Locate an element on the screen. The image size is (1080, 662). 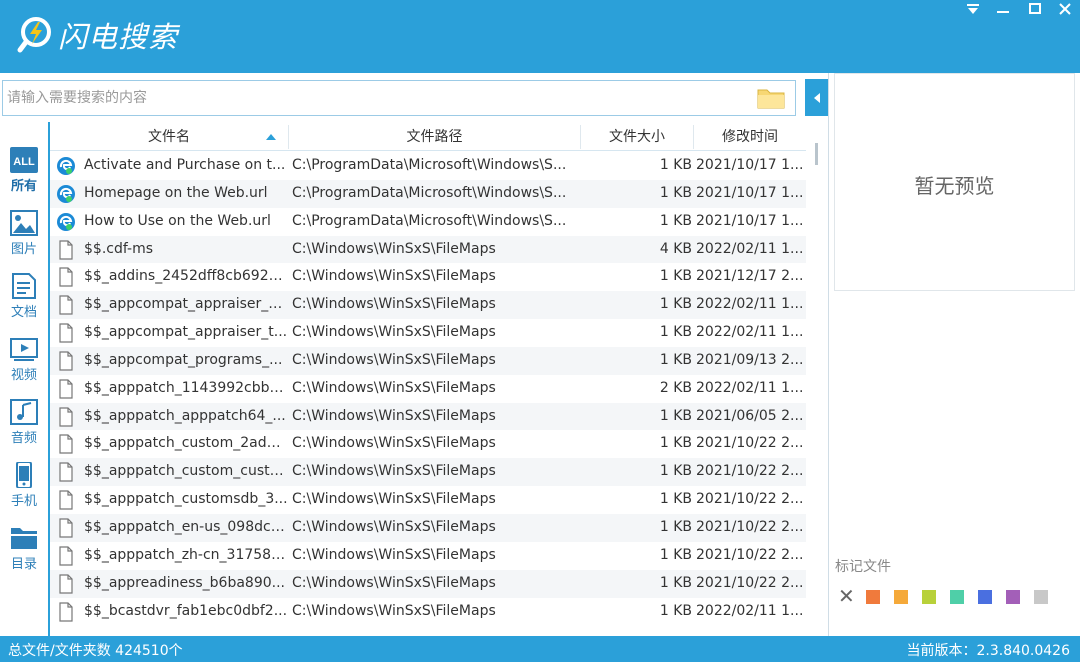
category-all: ALL 所有 is located at coordinates (24, 173).